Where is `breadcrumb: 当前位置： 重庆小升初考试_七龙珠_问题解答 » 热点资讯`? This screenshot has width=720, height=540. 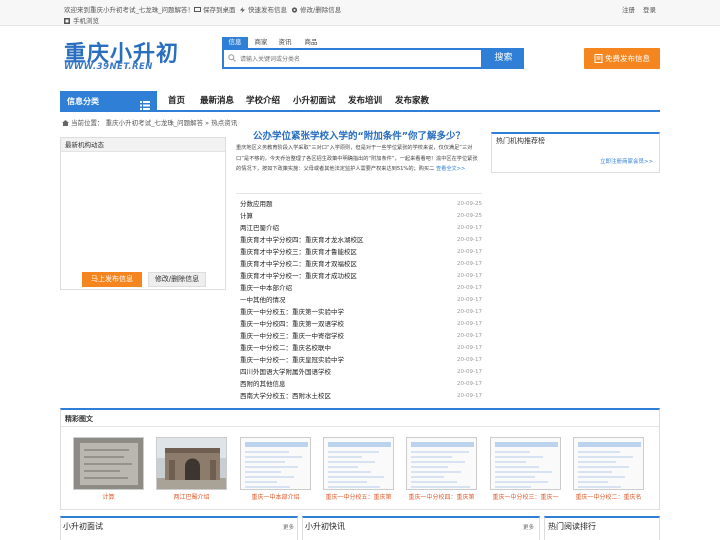
breadcrumb: 当前位置： 重庆小升初考试_七龙珠_问题解答 » 热点资讯 is located at coordinates (149, 122).